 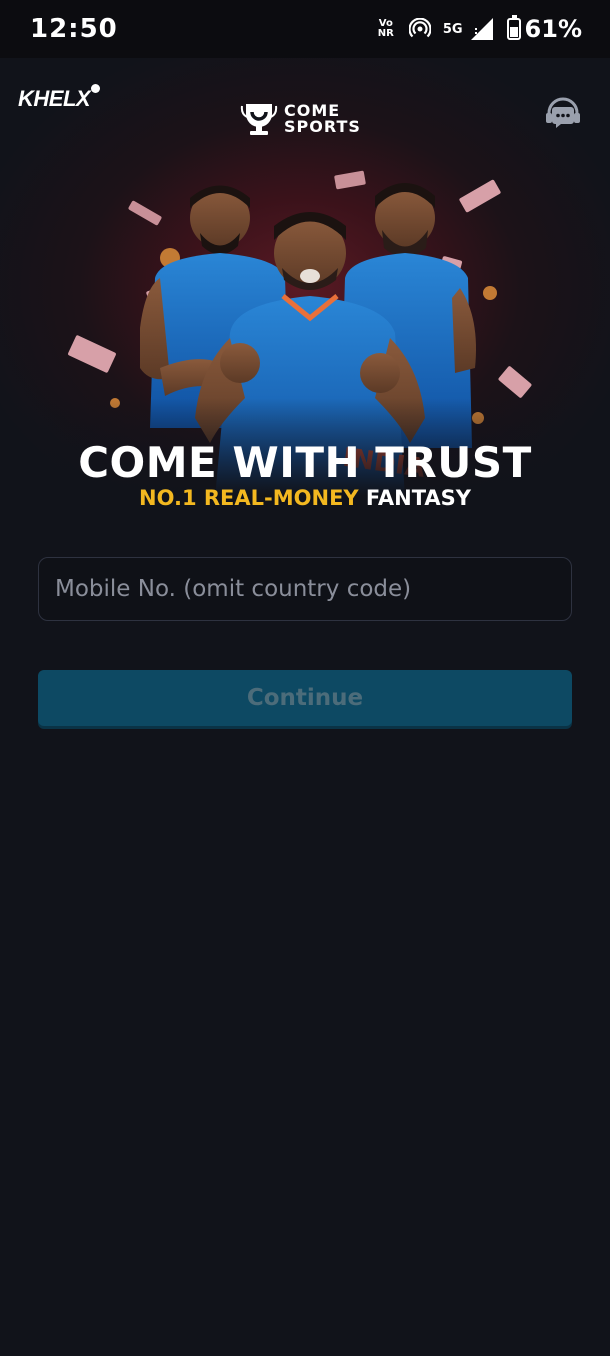 What do you see at coordinates (513, 27) in the screenshot?
I see `battery-icon` at bounding box center [513, 27].